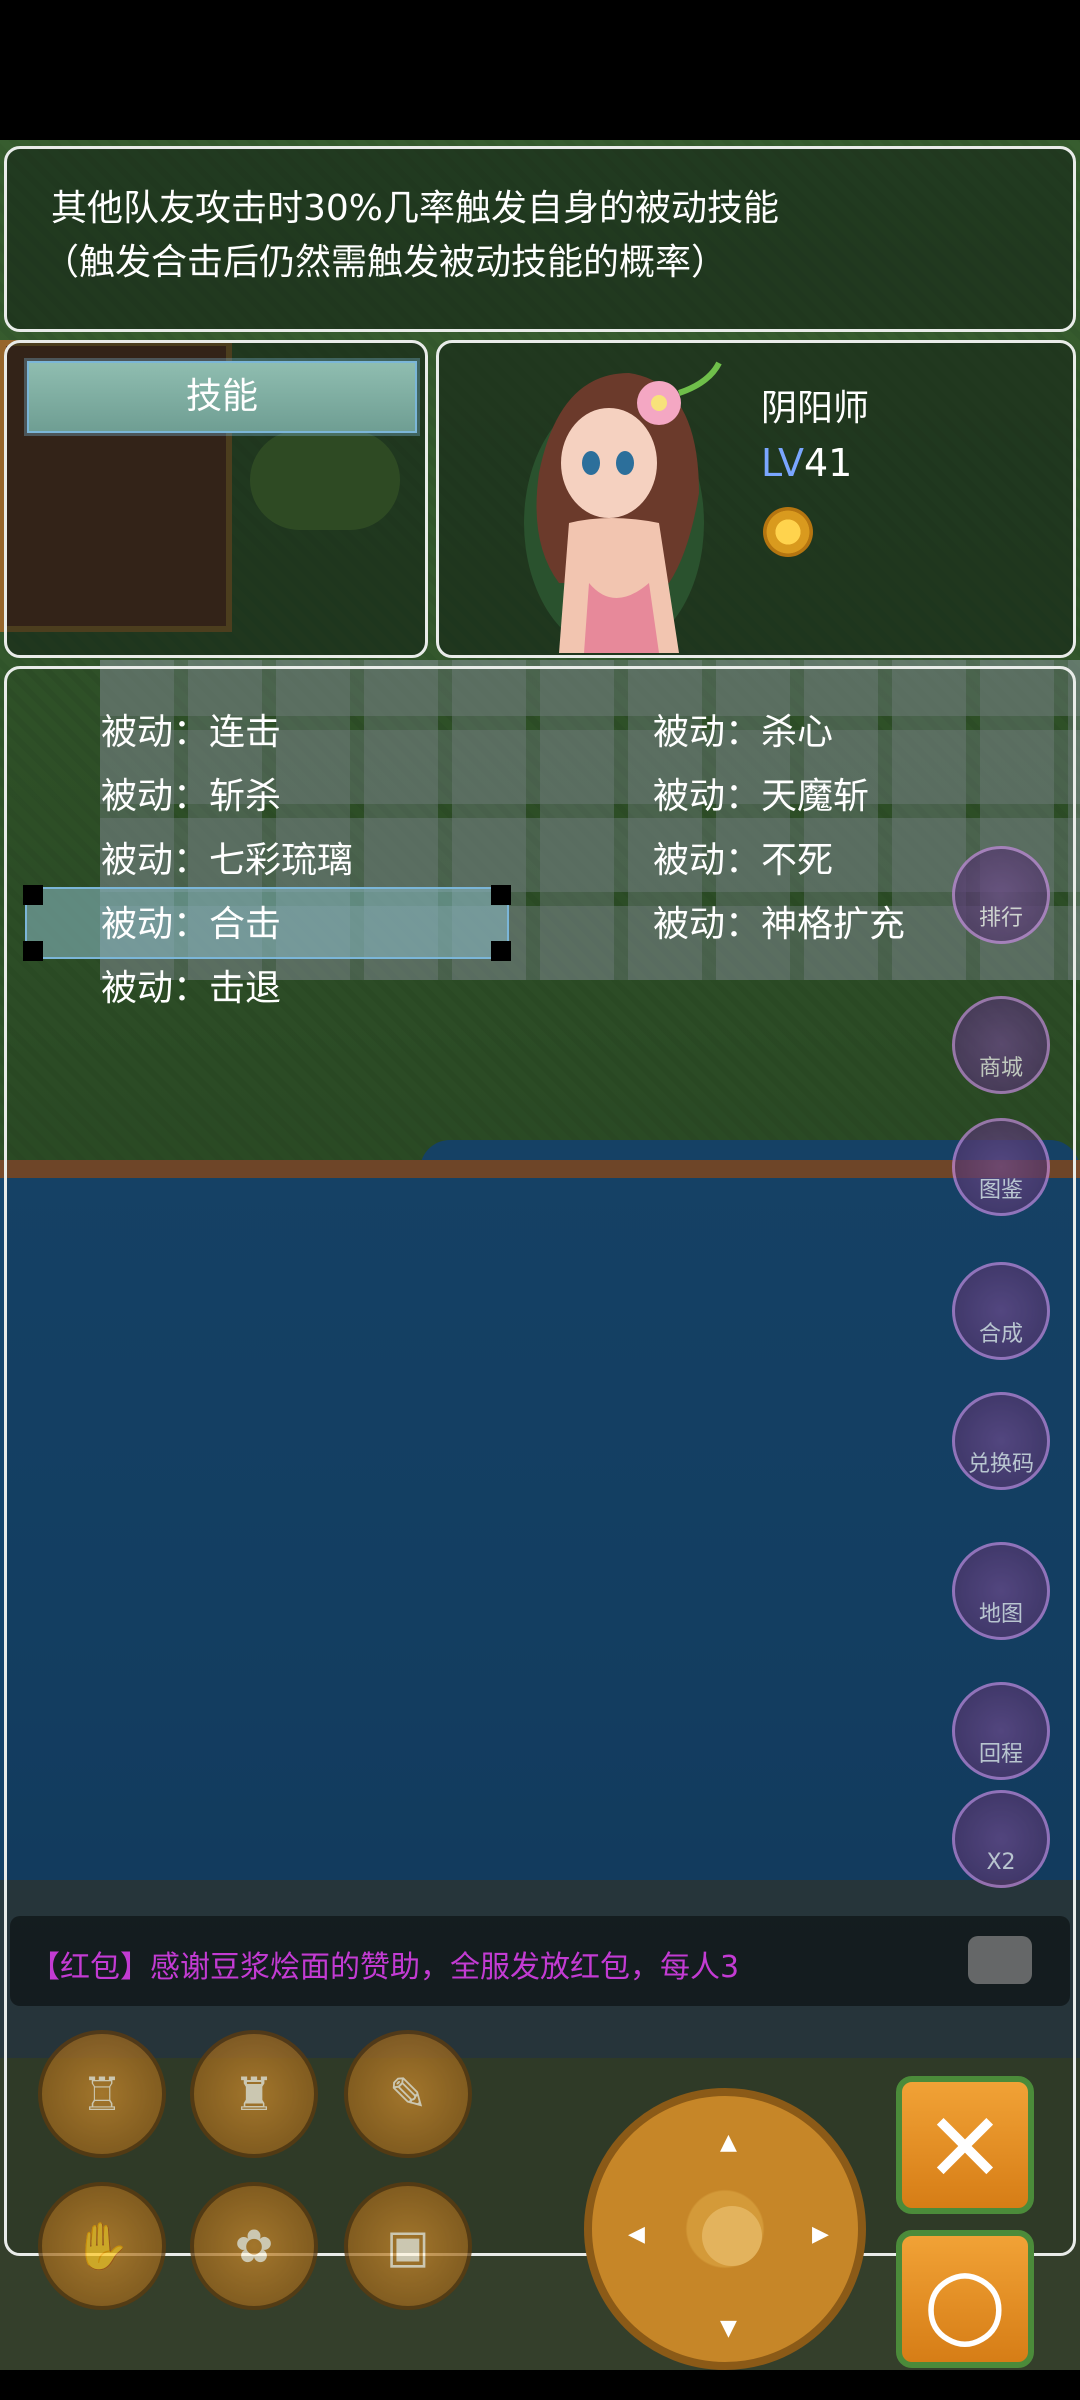  I want to click on skill-tab-panel: 技能, so click(216, 499).